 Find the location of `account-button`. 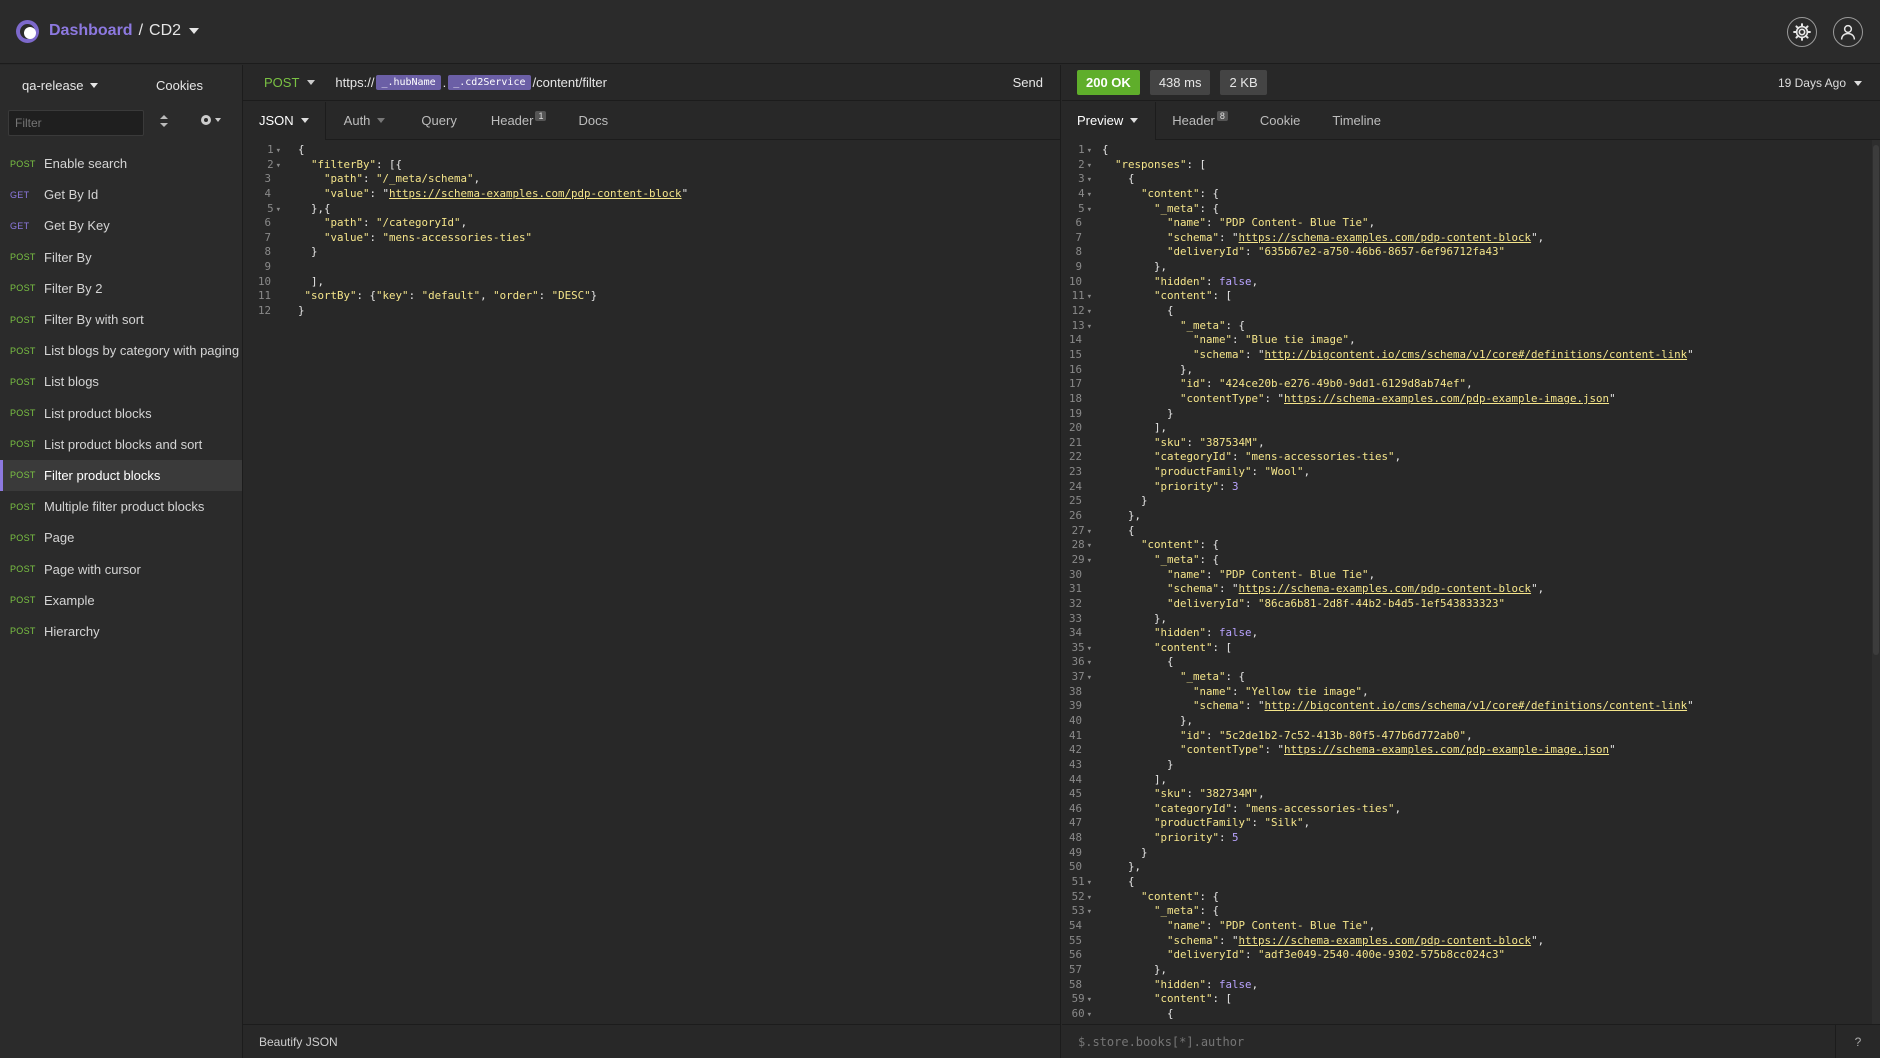

account-button is located at coordinates (1848, 32).